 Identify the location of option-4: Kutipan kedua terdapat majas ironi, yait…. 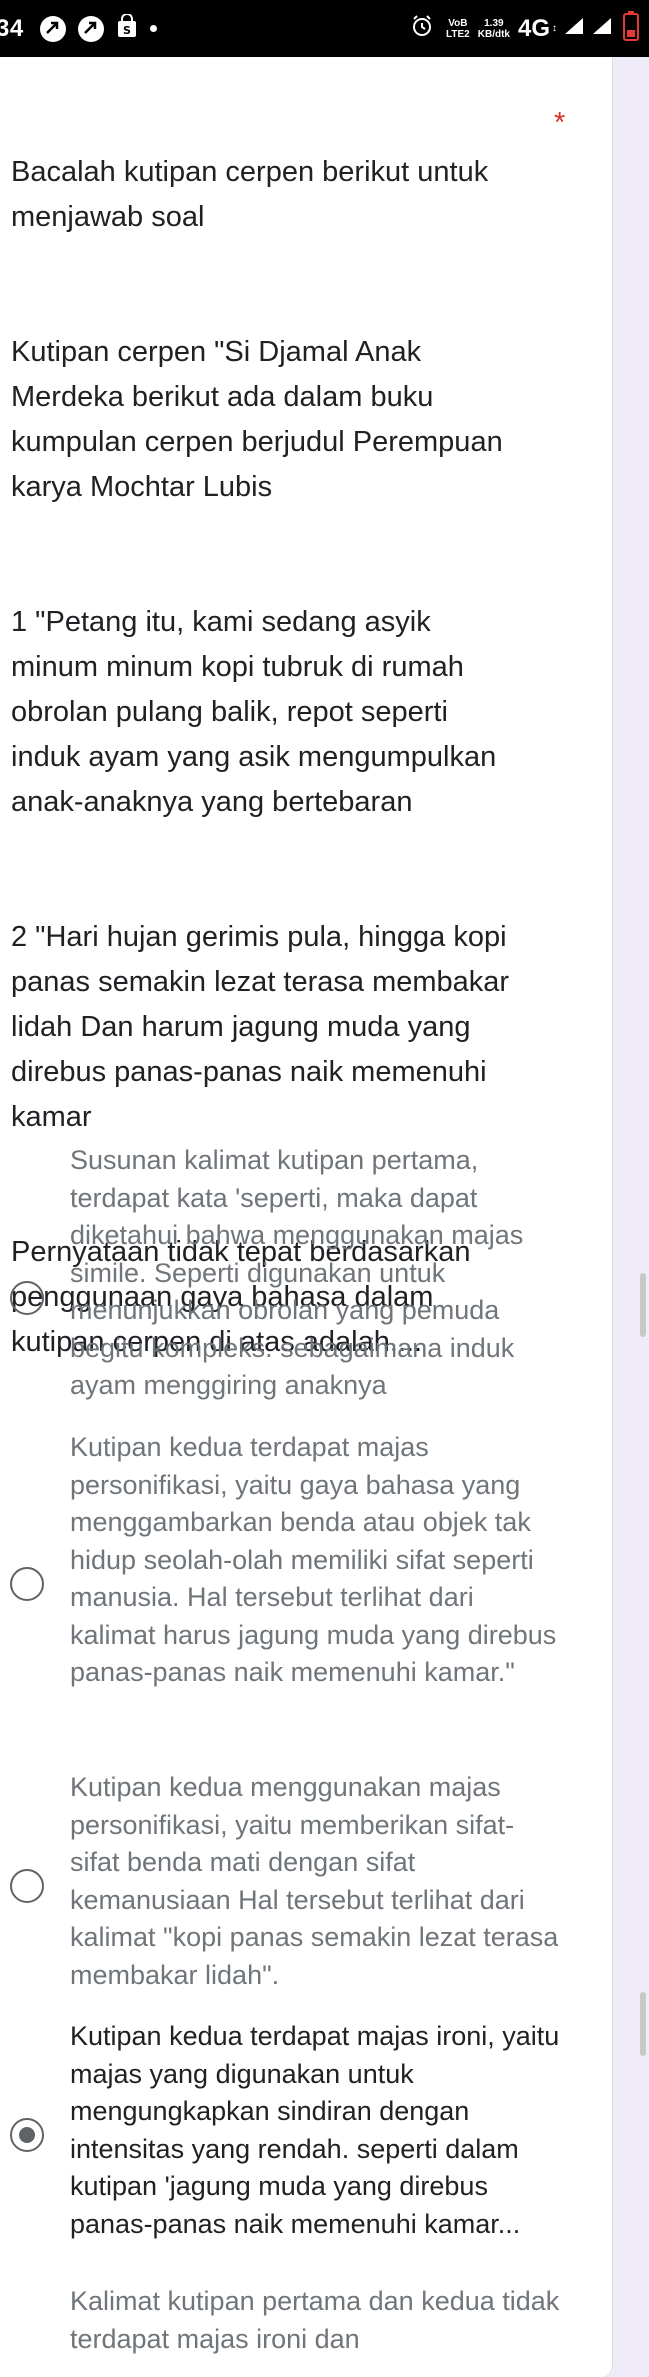
(284, 2138).